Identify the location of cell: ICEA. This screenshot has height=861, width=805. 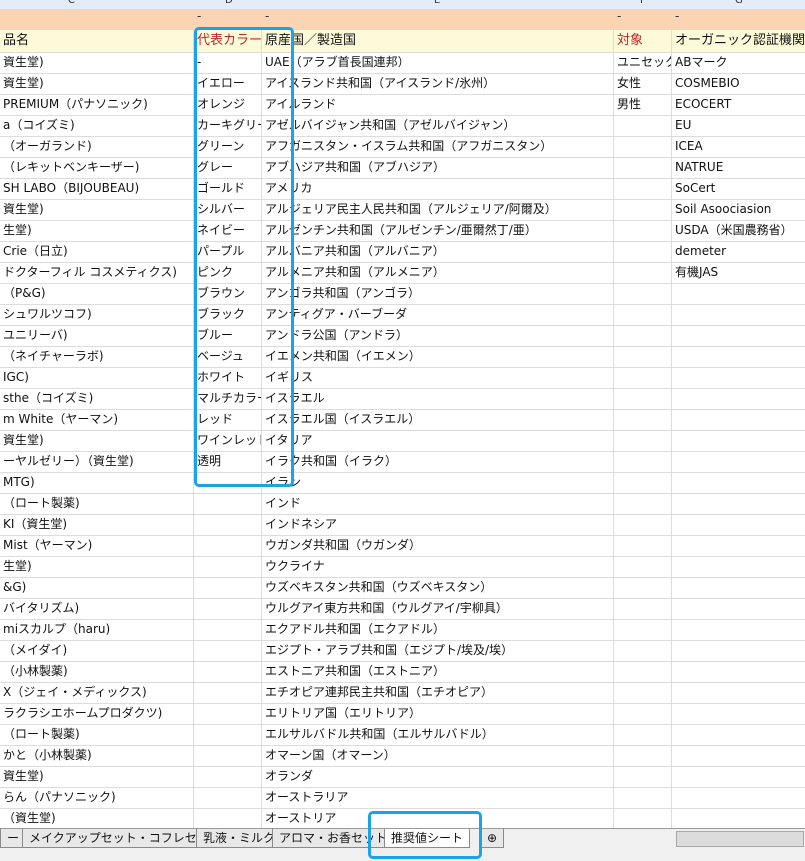
(738, 146).